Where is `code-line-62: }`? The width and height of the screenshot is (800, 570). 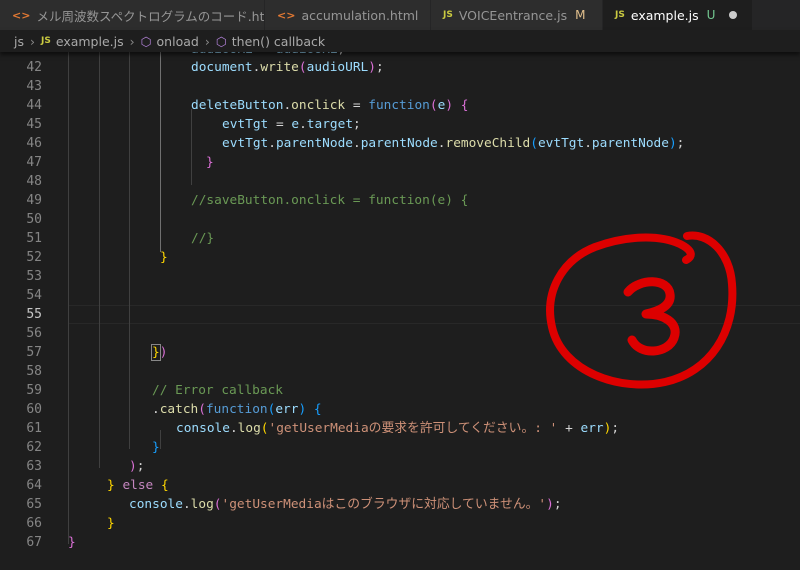
code-line-62: } is located at coordinates (156, 447).